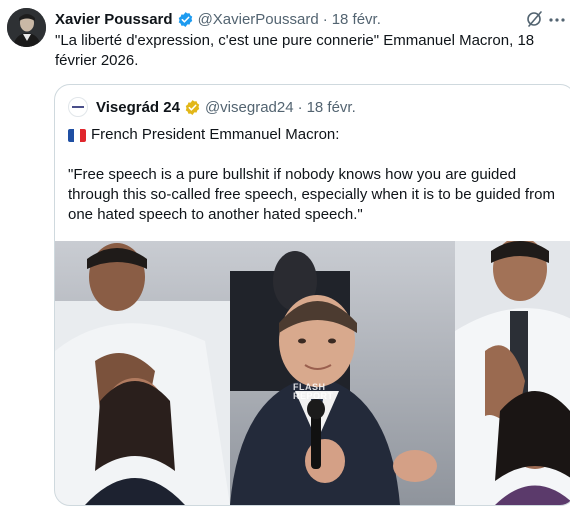 This screenshot has height=506, width=570. What do you see at coordinates (258, 19) in the screenshot?
I see `author-handle: @XavierPoussard` at bounding box center [258, 19].